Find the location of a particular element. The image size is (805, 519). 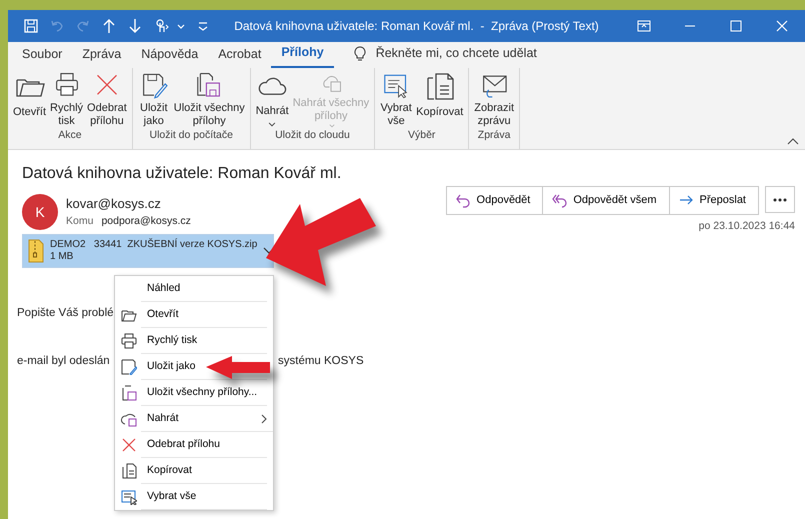

ribbon-tab: Soubor is located at coordinates (42, 55).